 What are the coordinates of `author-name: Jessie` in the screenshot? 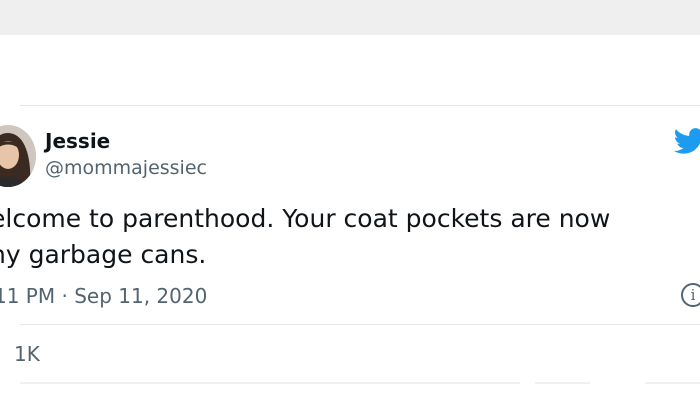 It's located at (77, 141).